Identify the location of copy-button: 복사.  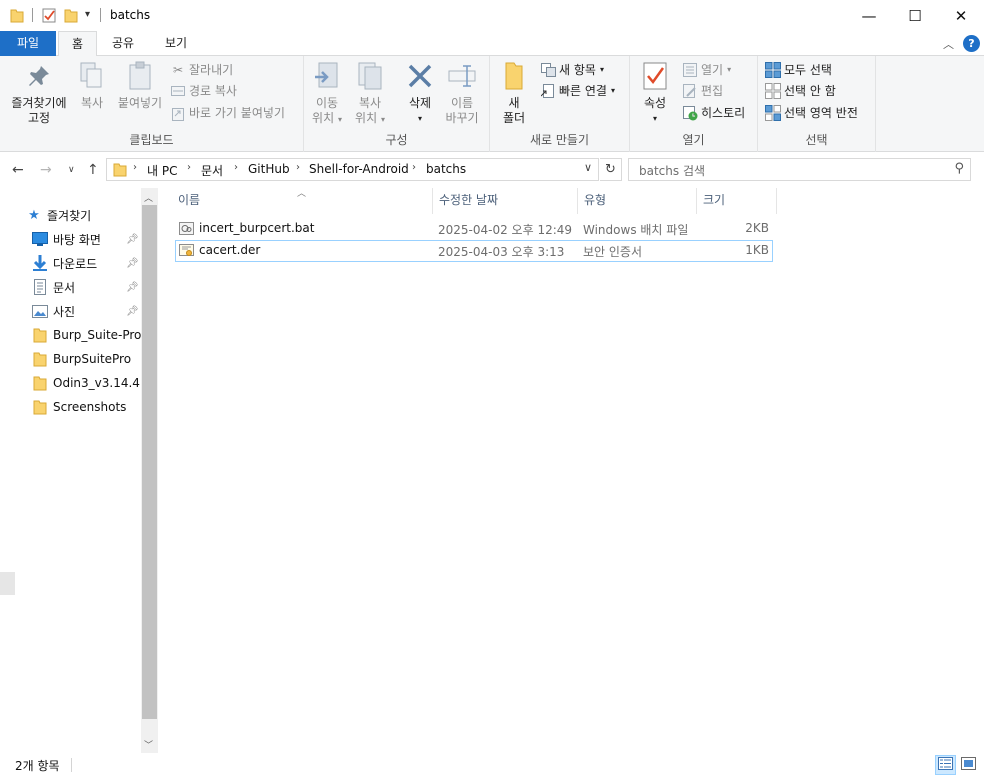
(92, 85).